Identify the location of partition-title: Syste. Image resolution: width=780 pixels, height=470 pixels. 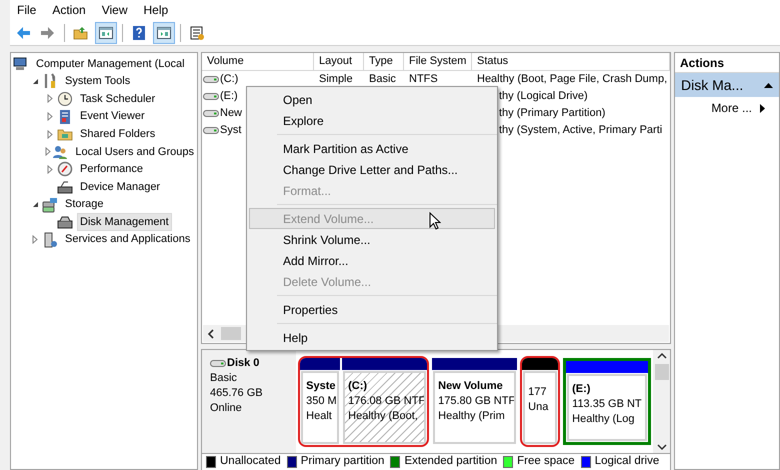
(321, 386).